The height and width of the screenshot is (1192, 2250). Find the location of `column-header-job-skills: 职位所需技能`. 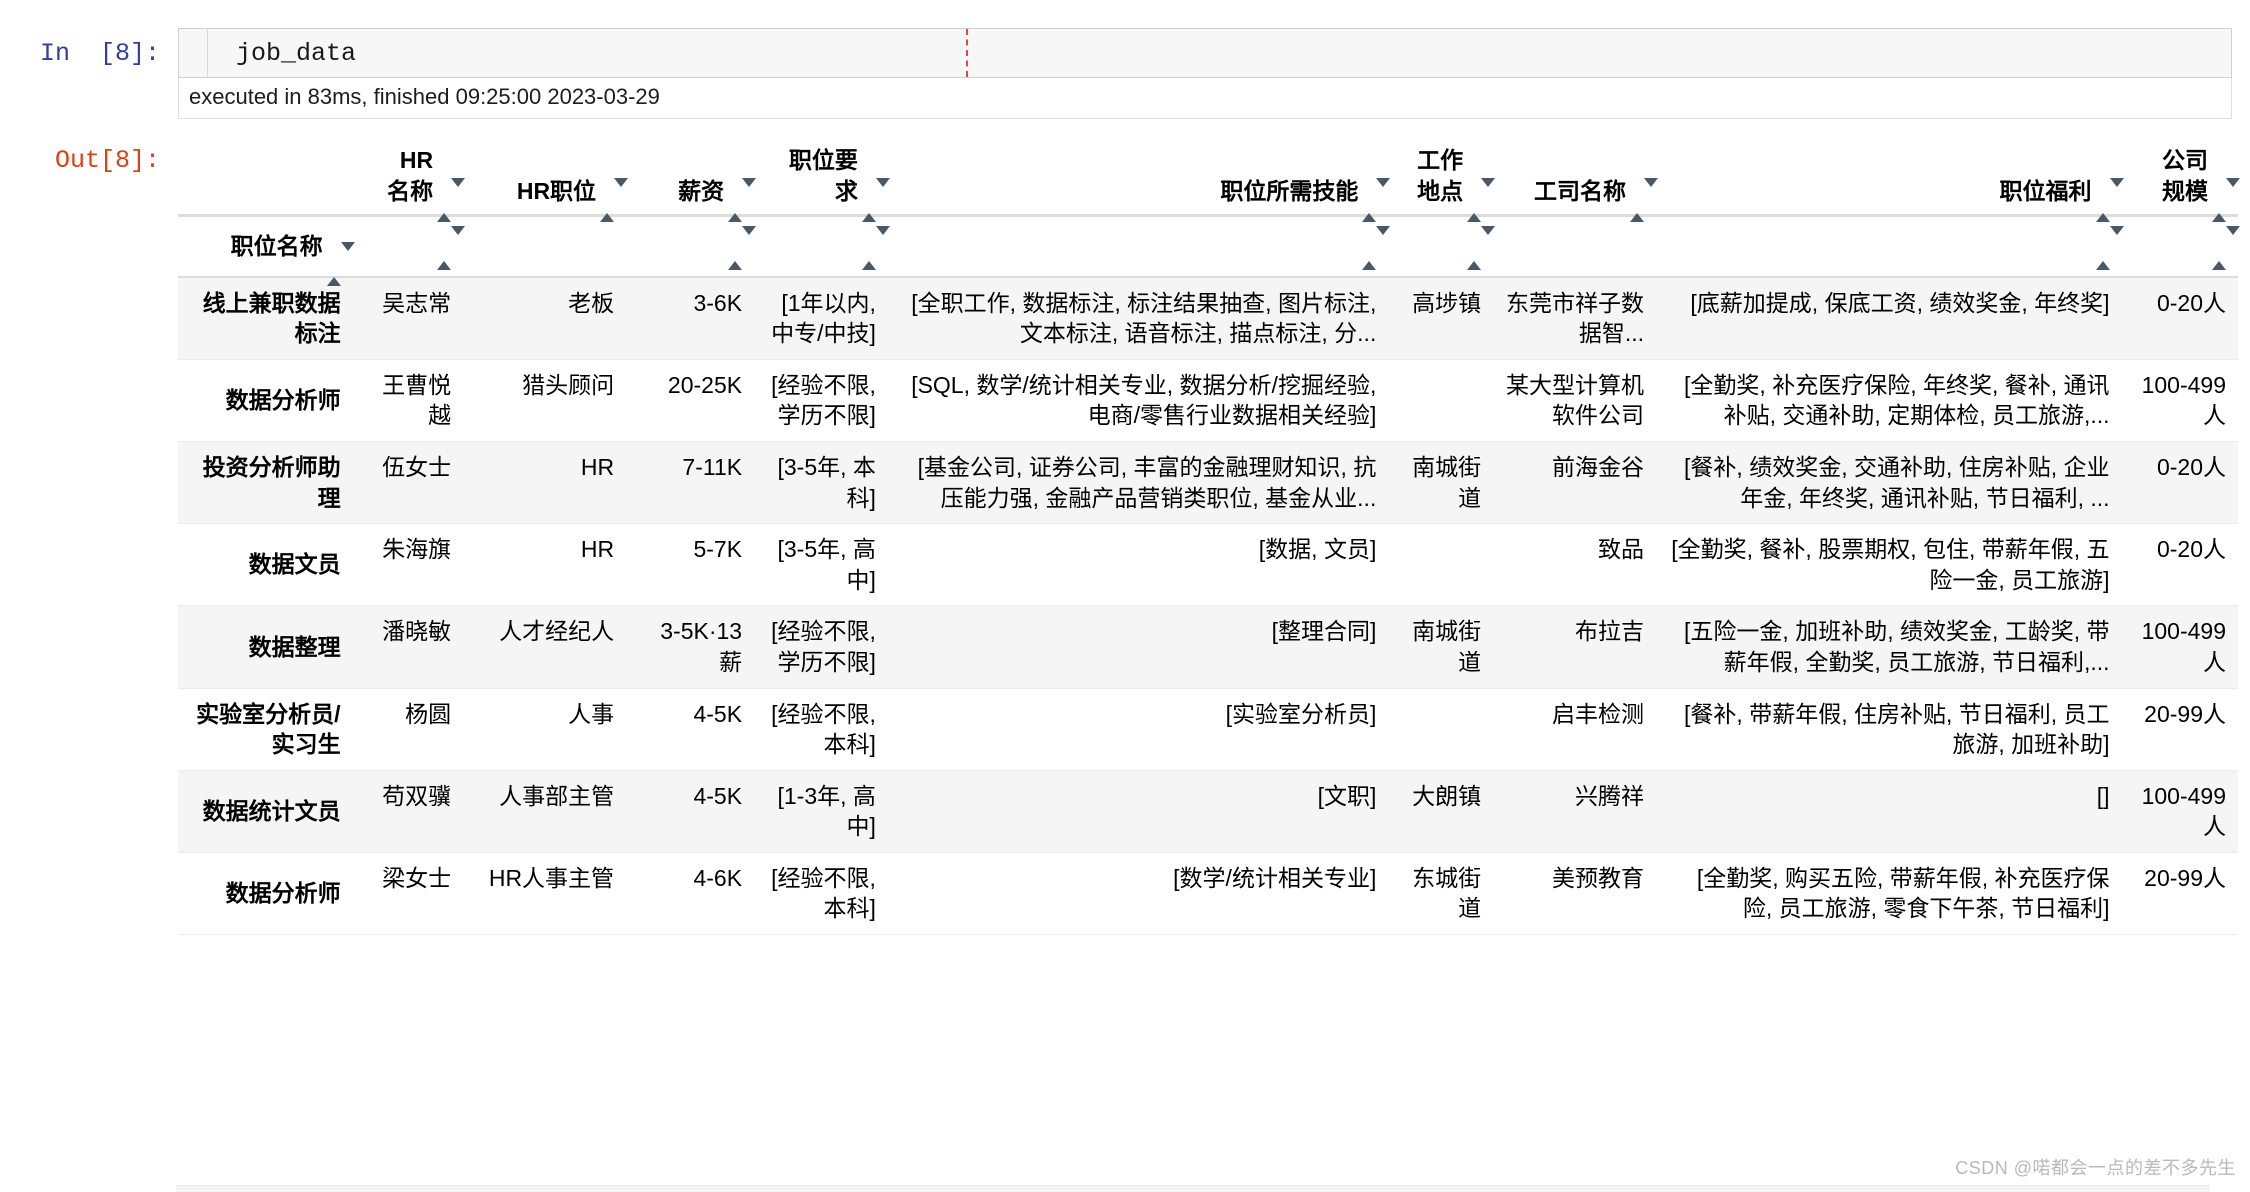

column-header-job-skills: 职位所需技能 is located at coordinates (1139, 179).